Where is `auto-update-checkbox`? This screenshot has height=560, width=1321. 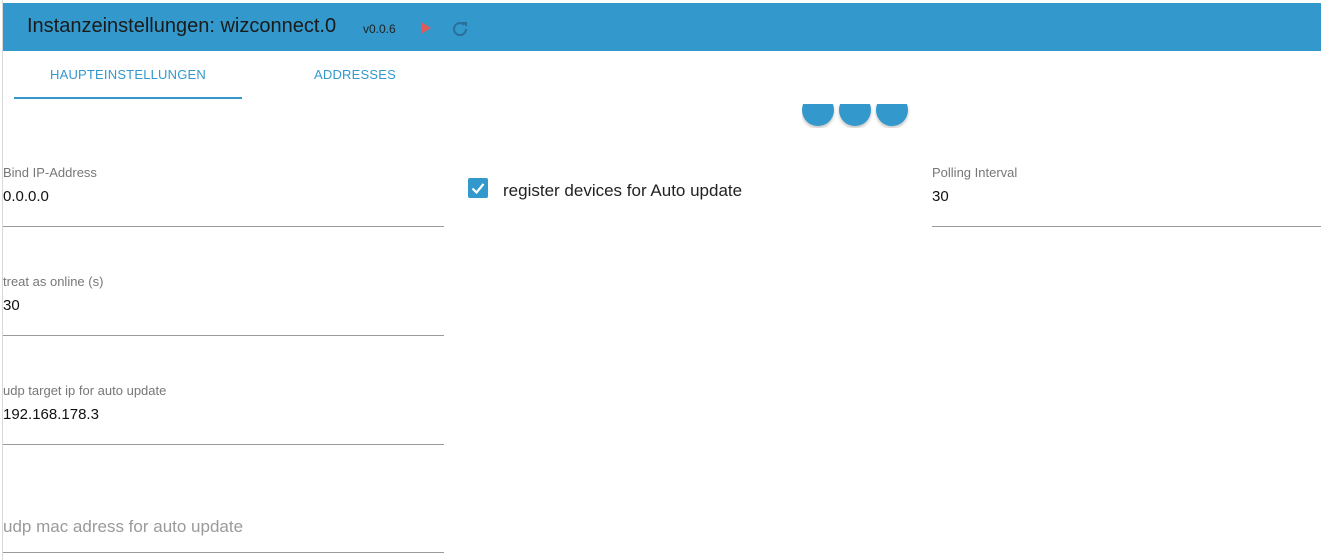 auto-update-checkbox is located at coordinates (478, 188).